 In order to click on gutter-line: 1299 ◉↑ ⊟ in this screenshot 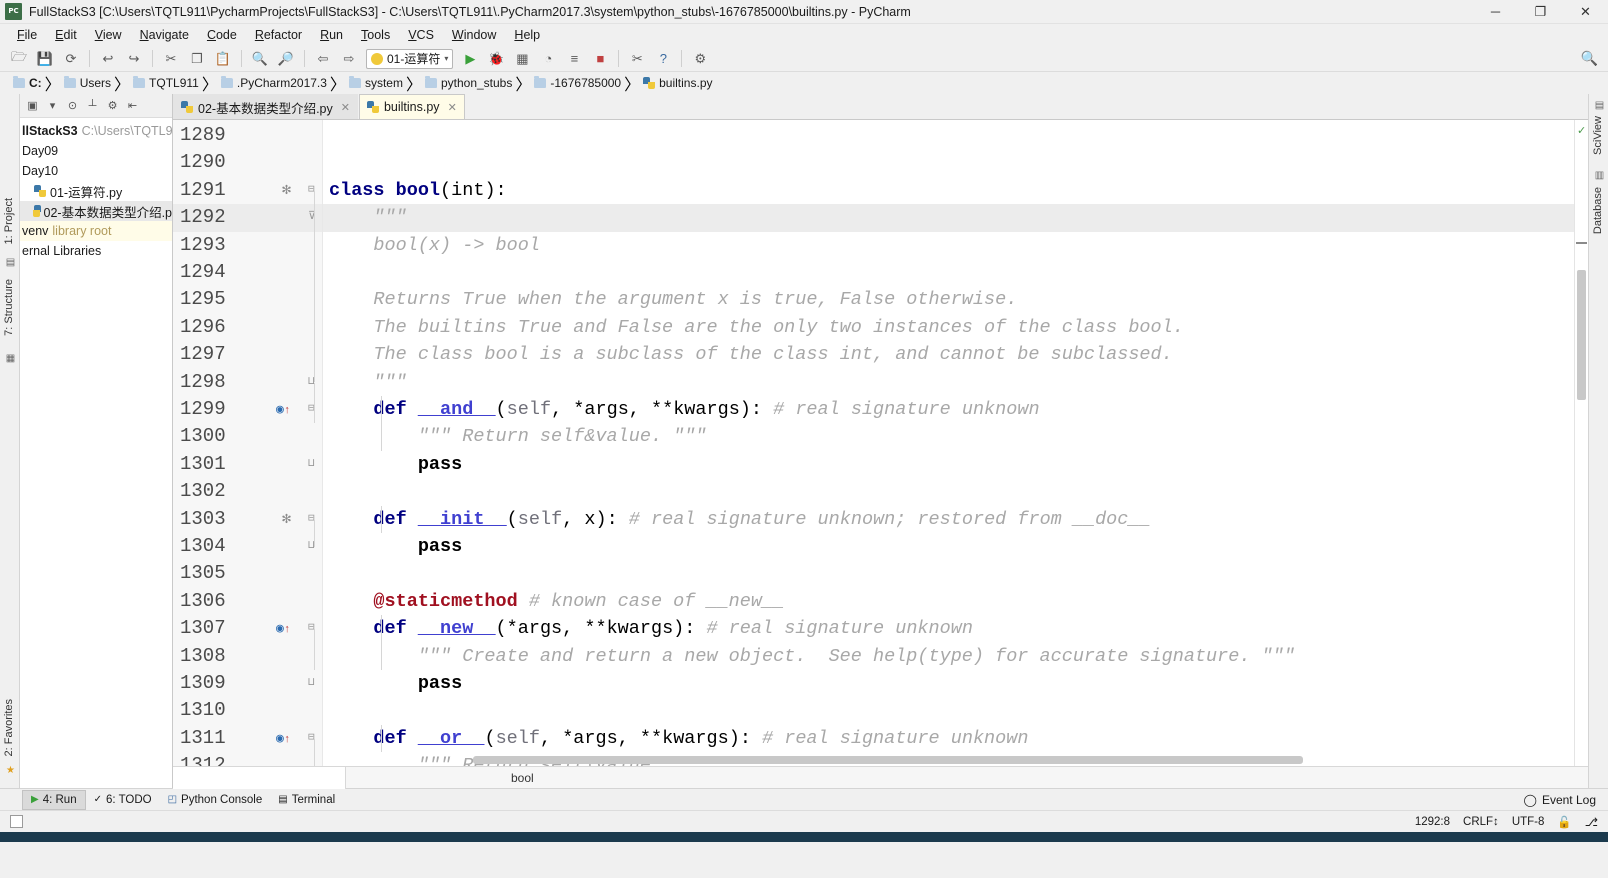, I will do `click(247, 409)`.